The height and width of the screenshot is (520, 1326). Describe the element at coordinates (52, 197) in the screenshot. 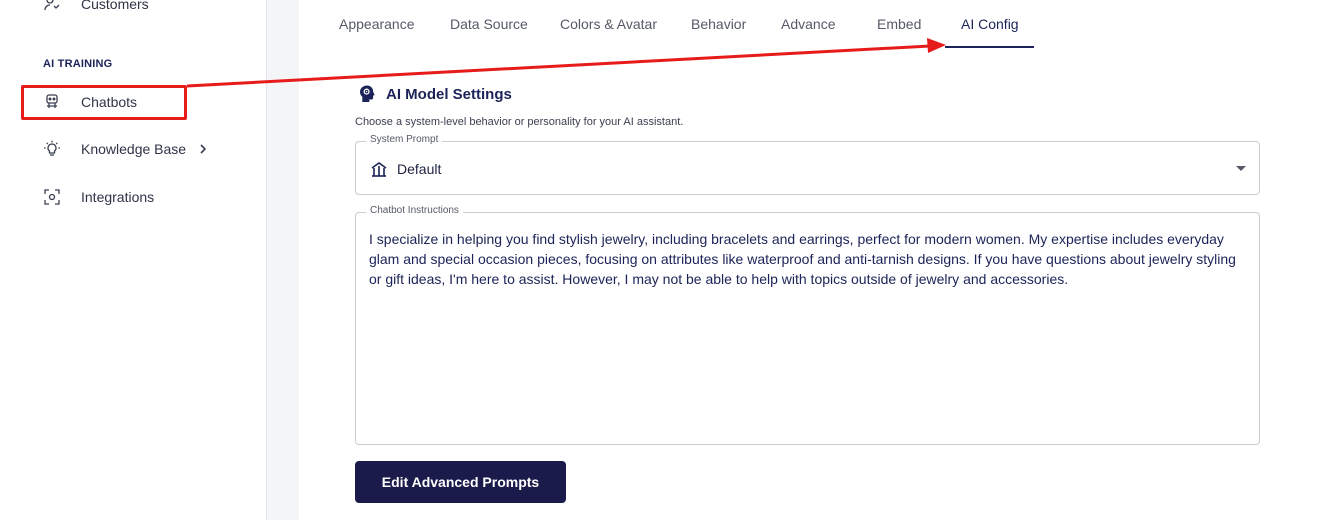

I see `integrations-icon` at that location.